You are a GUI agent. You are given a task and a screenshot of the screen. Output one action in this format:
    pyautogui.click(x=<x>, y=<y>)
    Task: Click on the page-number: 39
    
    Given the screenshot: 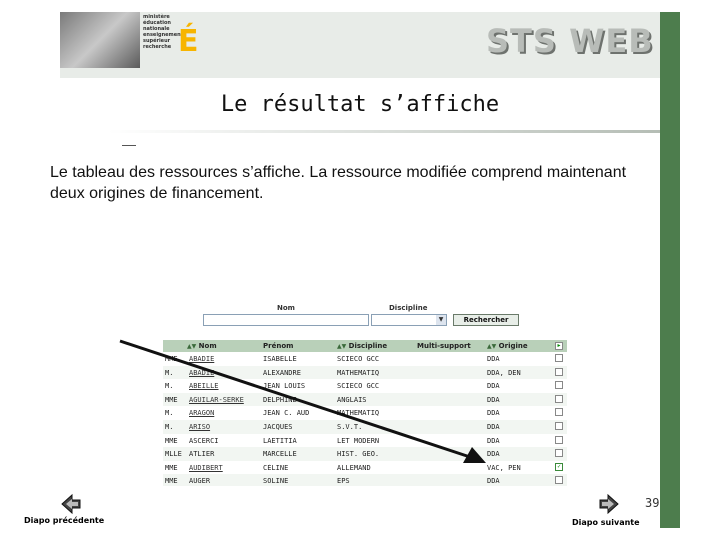 What is the action you would take?
    pyautogui.click(x=652, y=503)
    